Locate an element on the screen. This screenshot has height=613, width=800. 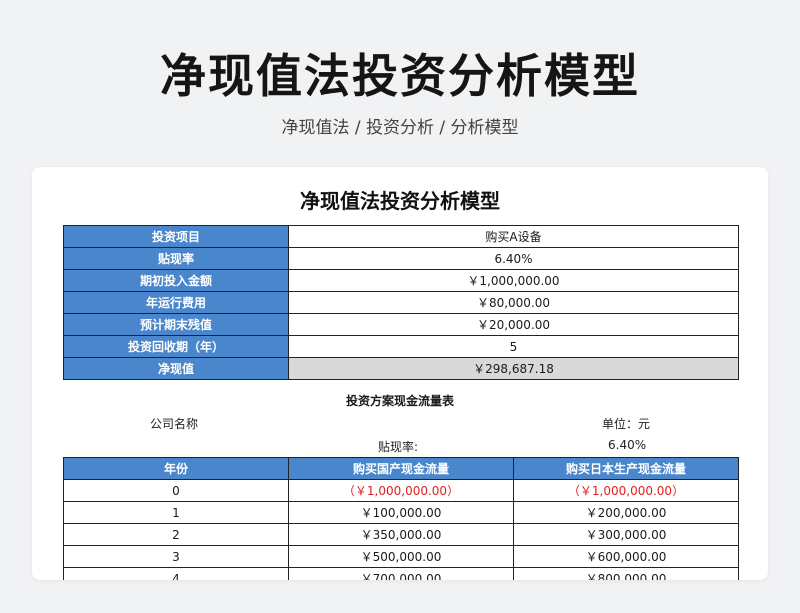
param-label: 投资项目 is located at coordinates (176, 236).